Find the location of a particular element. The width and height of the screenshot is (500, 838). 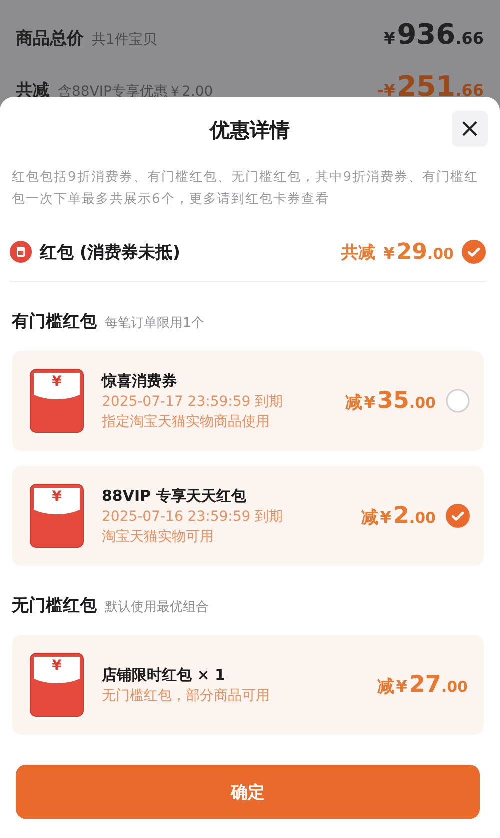

close-button: × is located at coordinates (470, 129).